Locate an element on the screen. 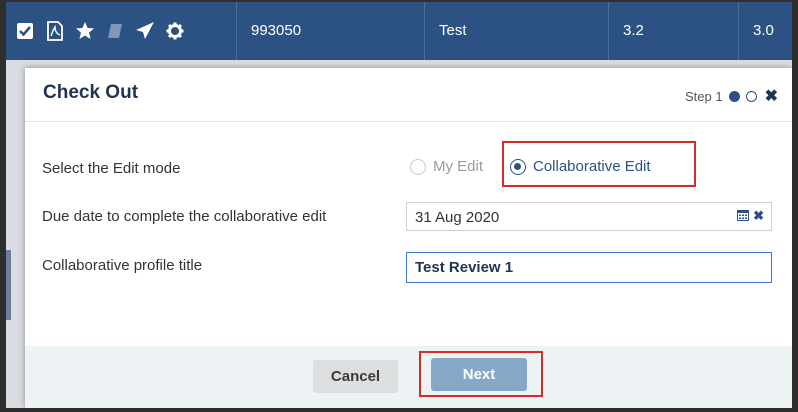 The height and width of the screenshot is (412, 798). step-indicator: Step 1 ✖ is located at coordinates (731, 96).